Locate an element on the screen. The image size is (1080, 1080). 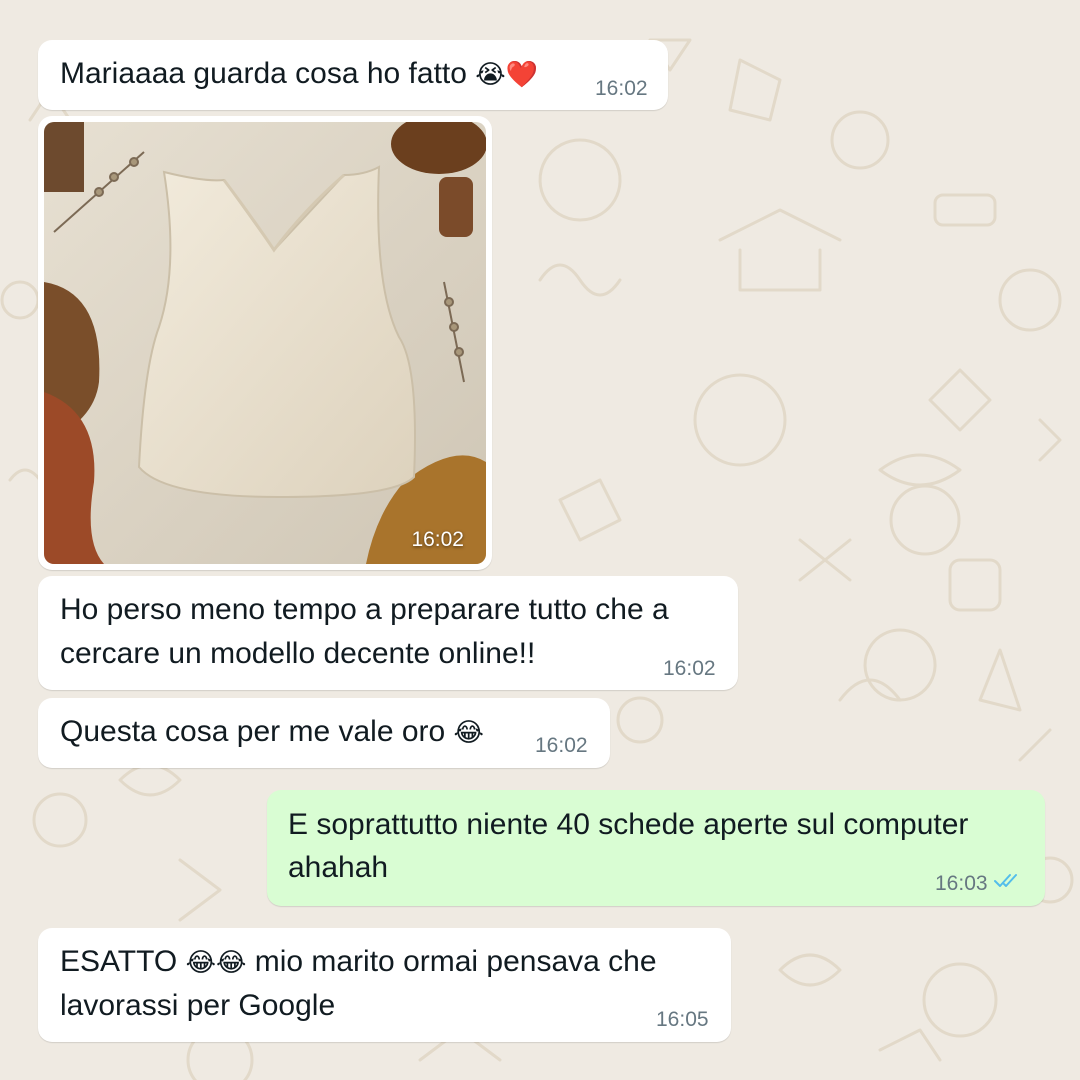
message-text: Questa cosa per me vale oro 😂 is located at coordinates (272, 731).